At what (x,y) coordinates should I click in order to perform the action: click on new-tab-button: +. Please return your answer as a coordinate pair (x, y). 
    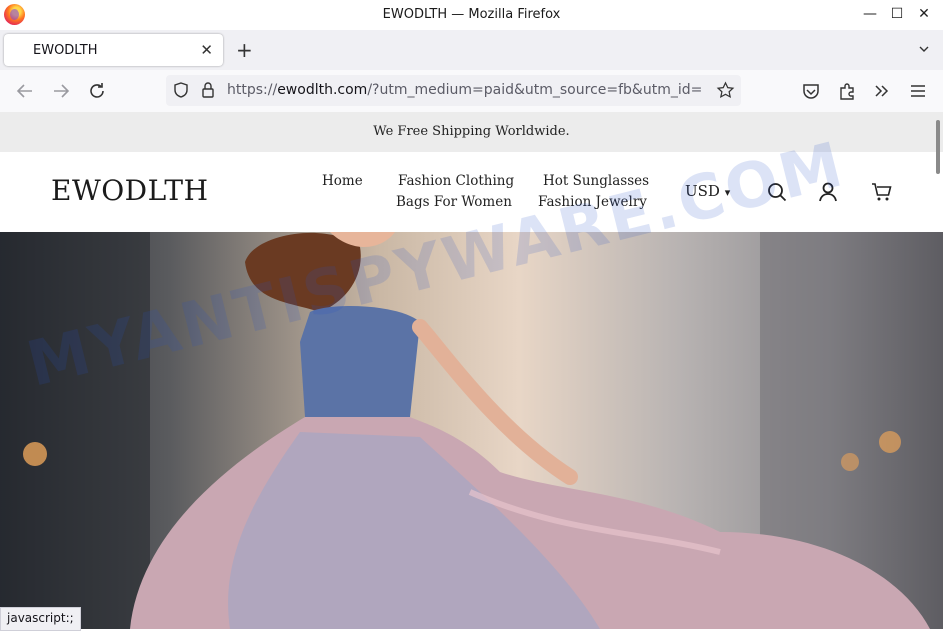
    Looking at the image, I should click on (244, 50).